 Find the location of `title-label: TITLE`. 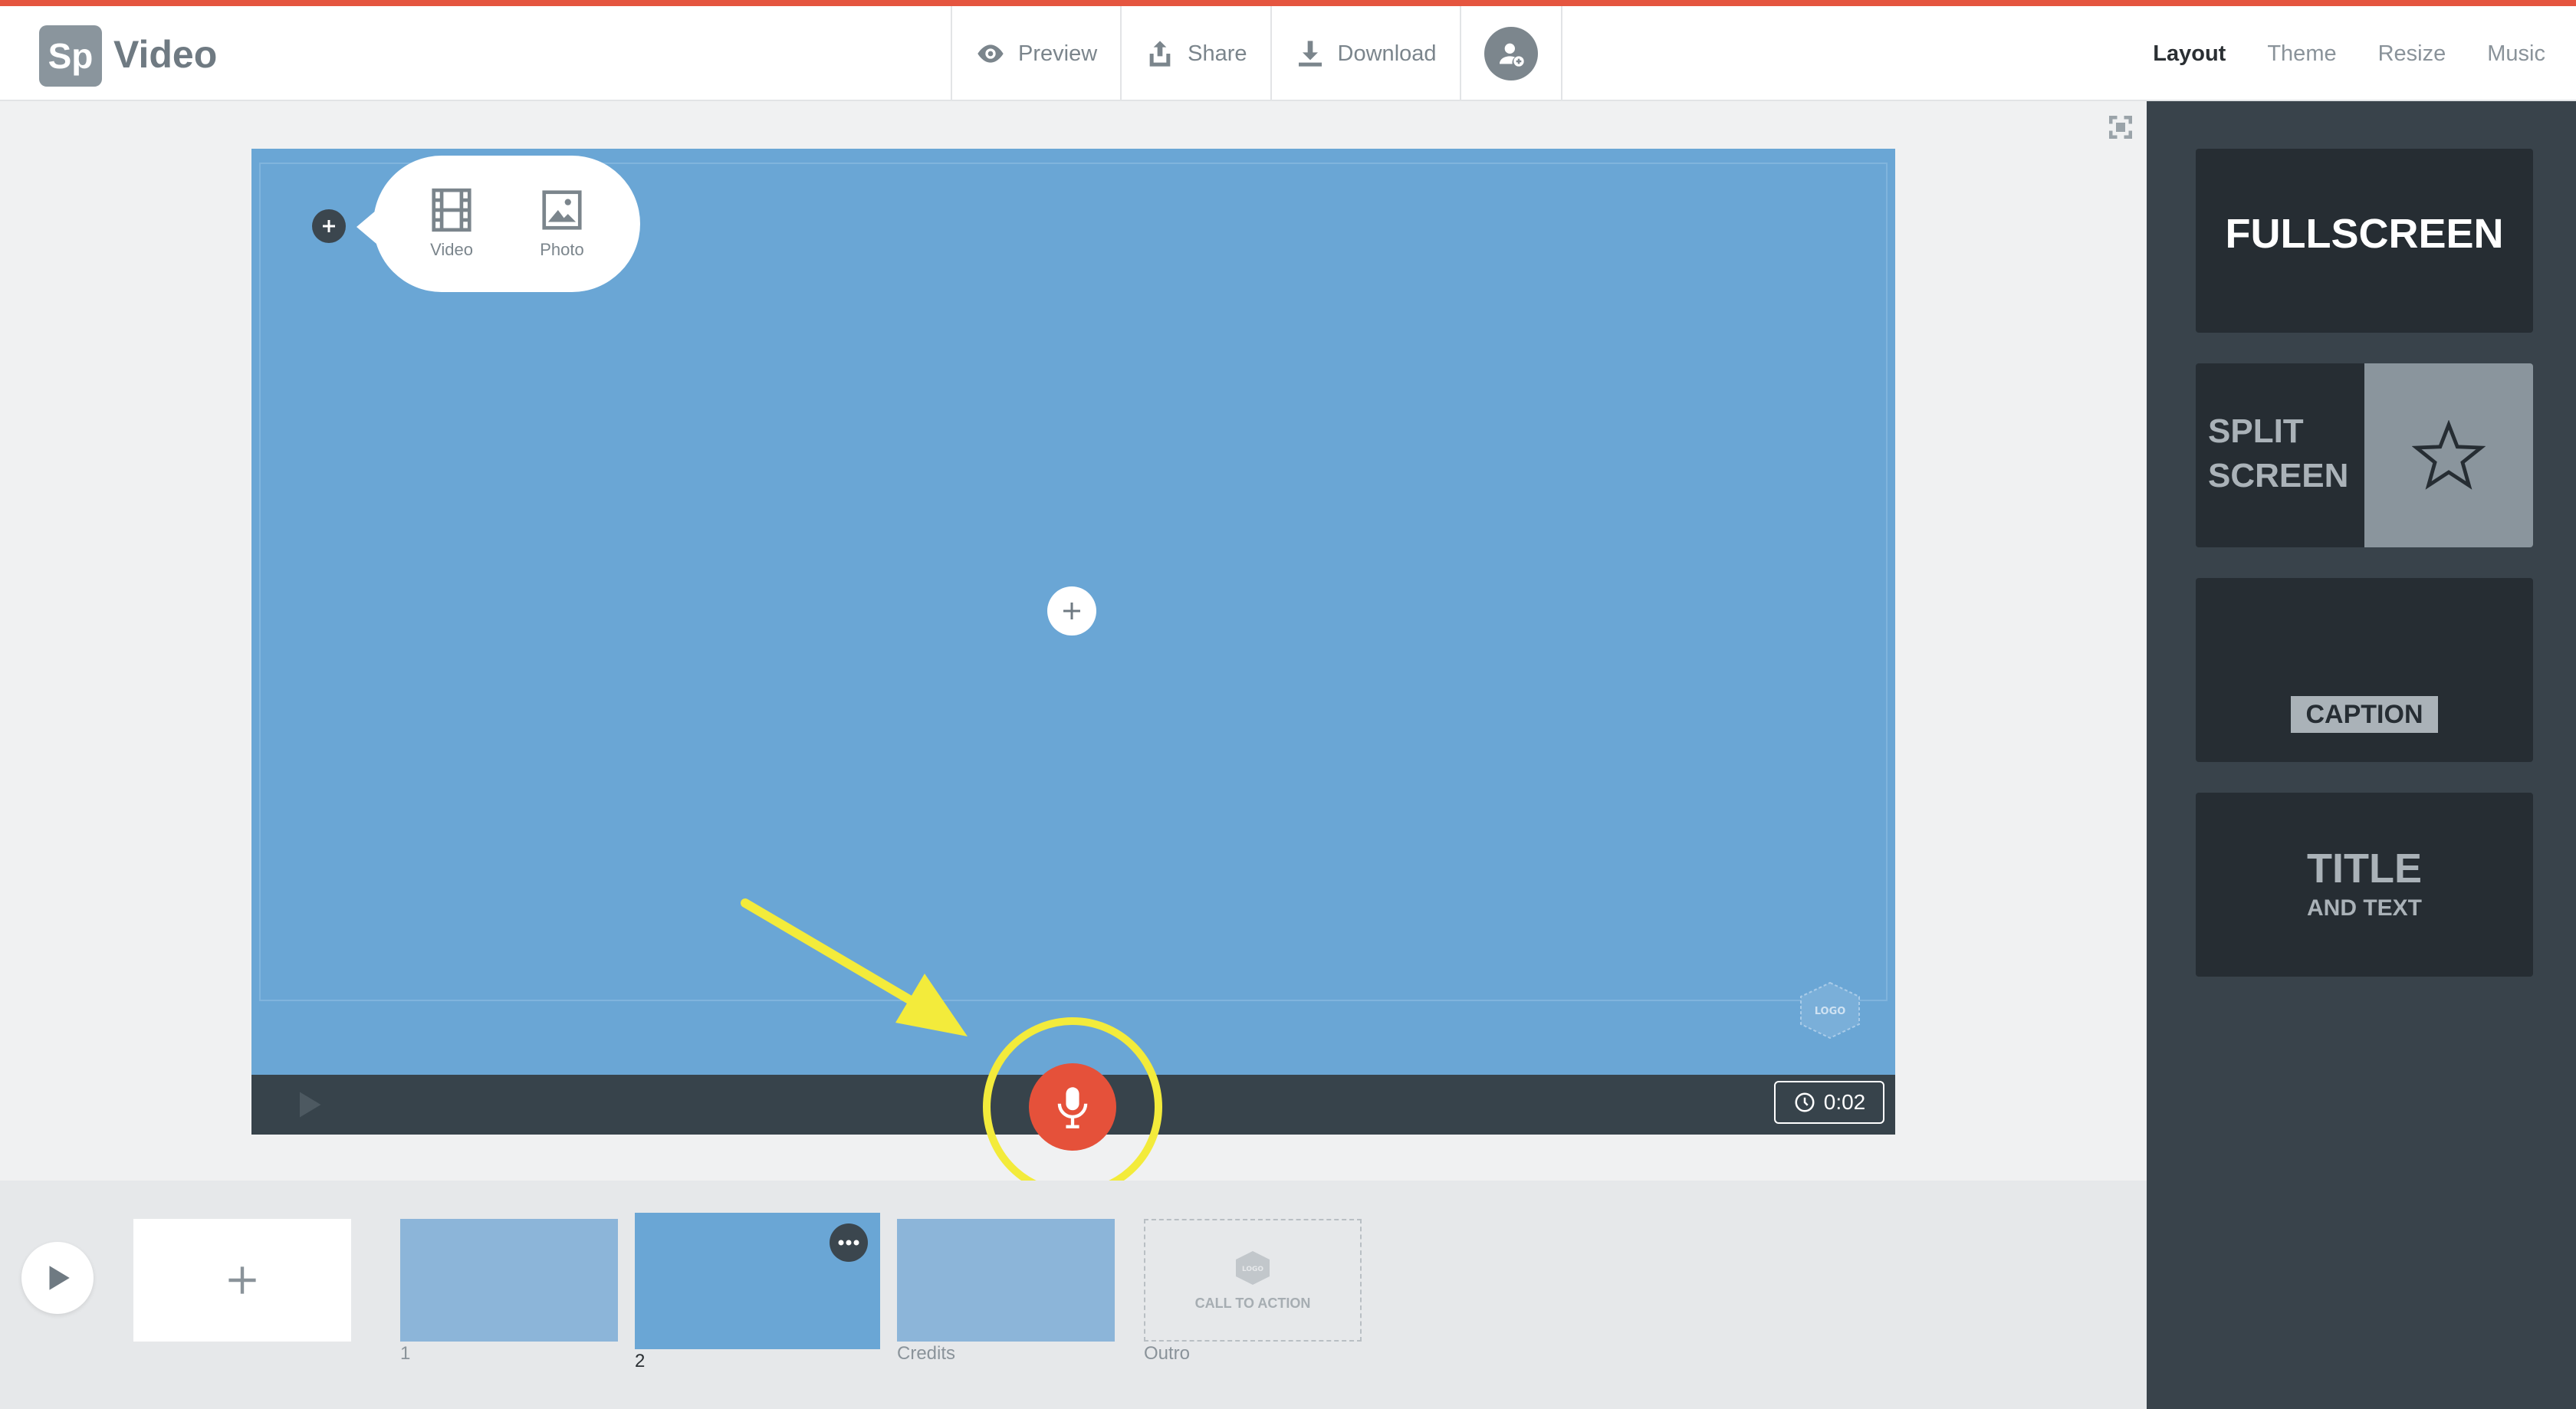

title-label: TITLE is located at coordinates (2364, 869).